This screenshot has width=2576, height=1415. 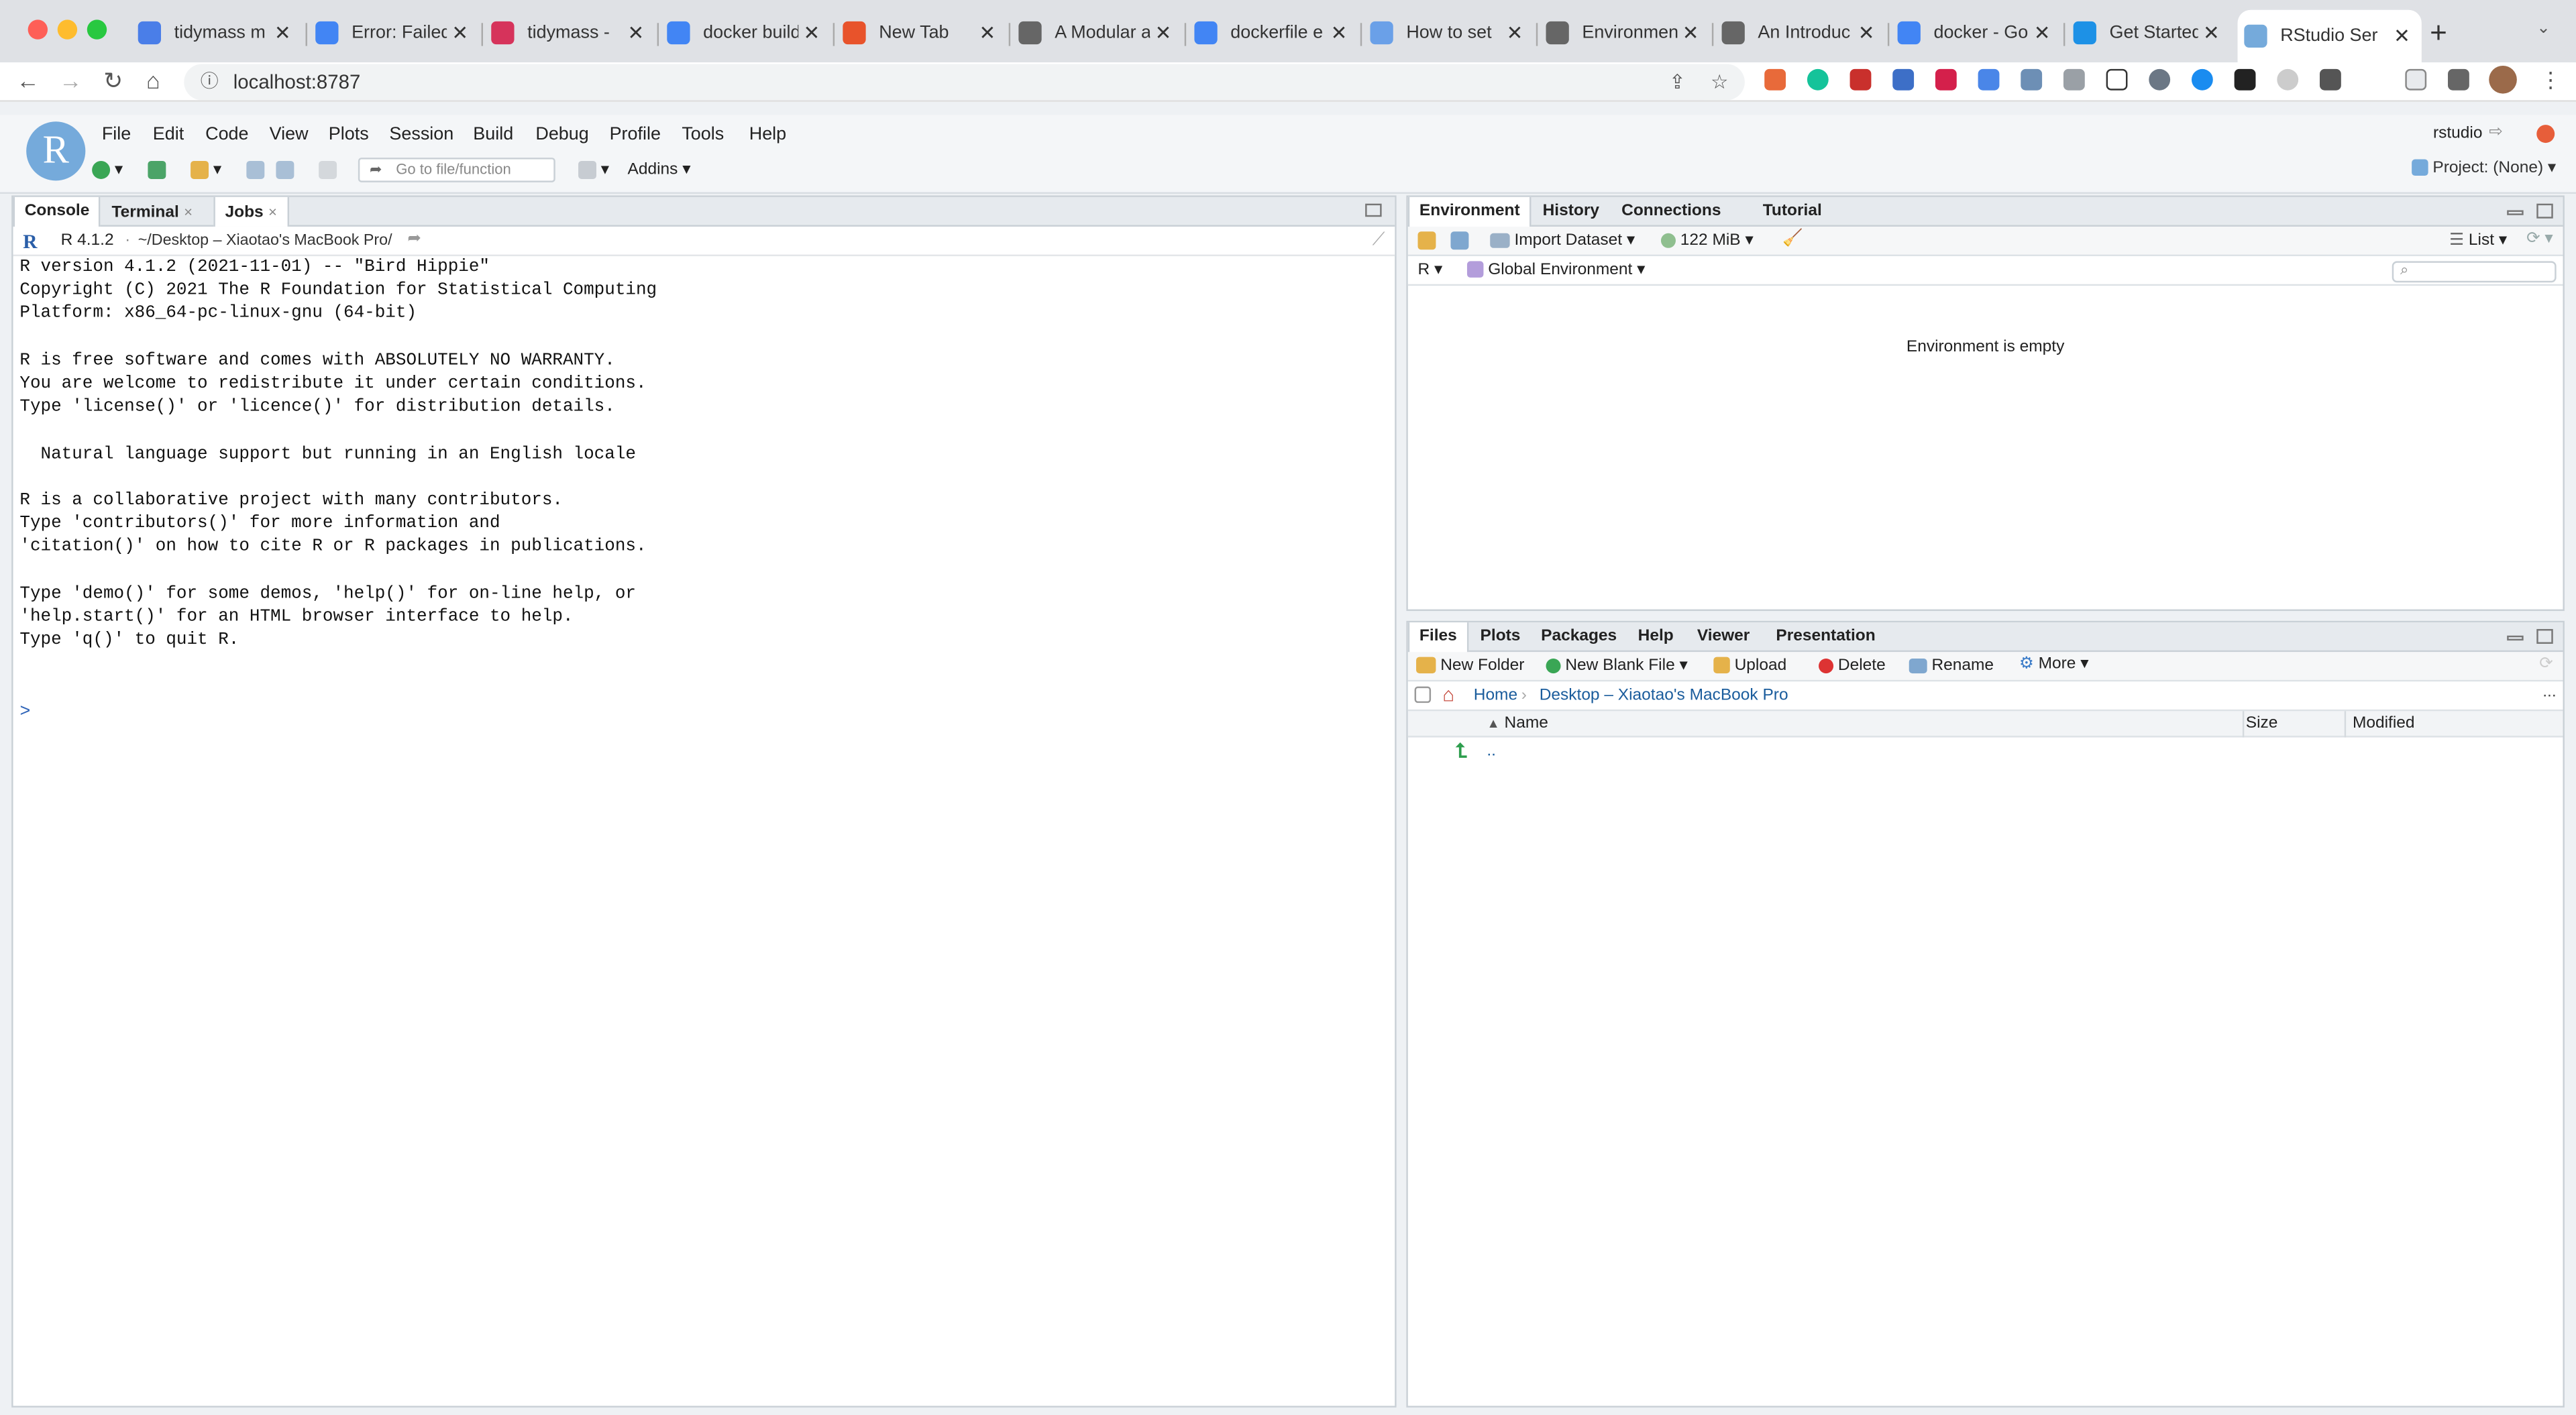 I want to click on browser-tab: docker build ✕, so click(x=745, y=33).